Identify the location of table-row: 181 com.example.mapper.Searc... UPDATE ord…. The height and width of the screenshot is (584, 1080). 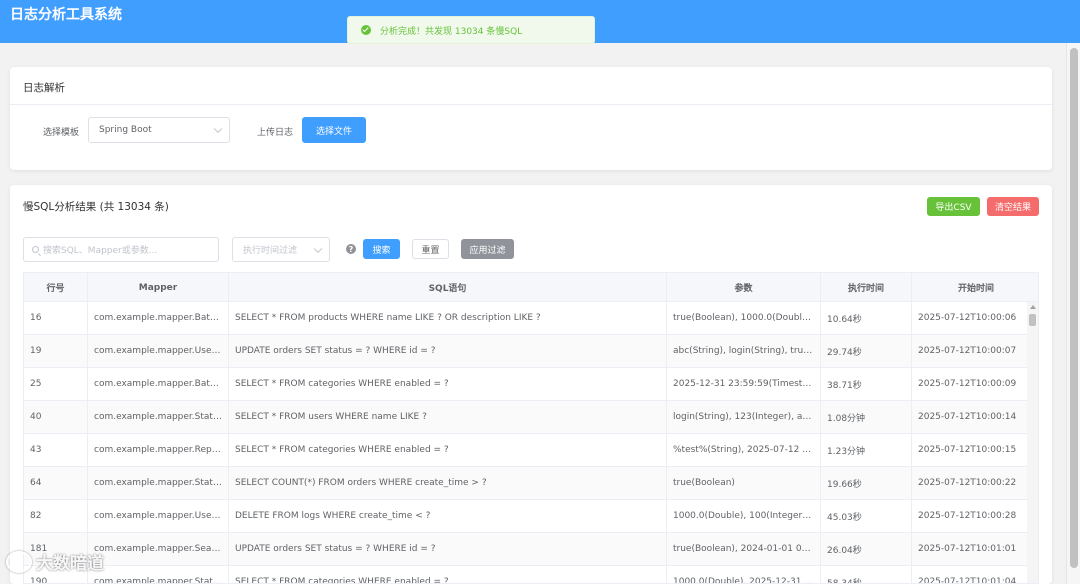
(526, 549).